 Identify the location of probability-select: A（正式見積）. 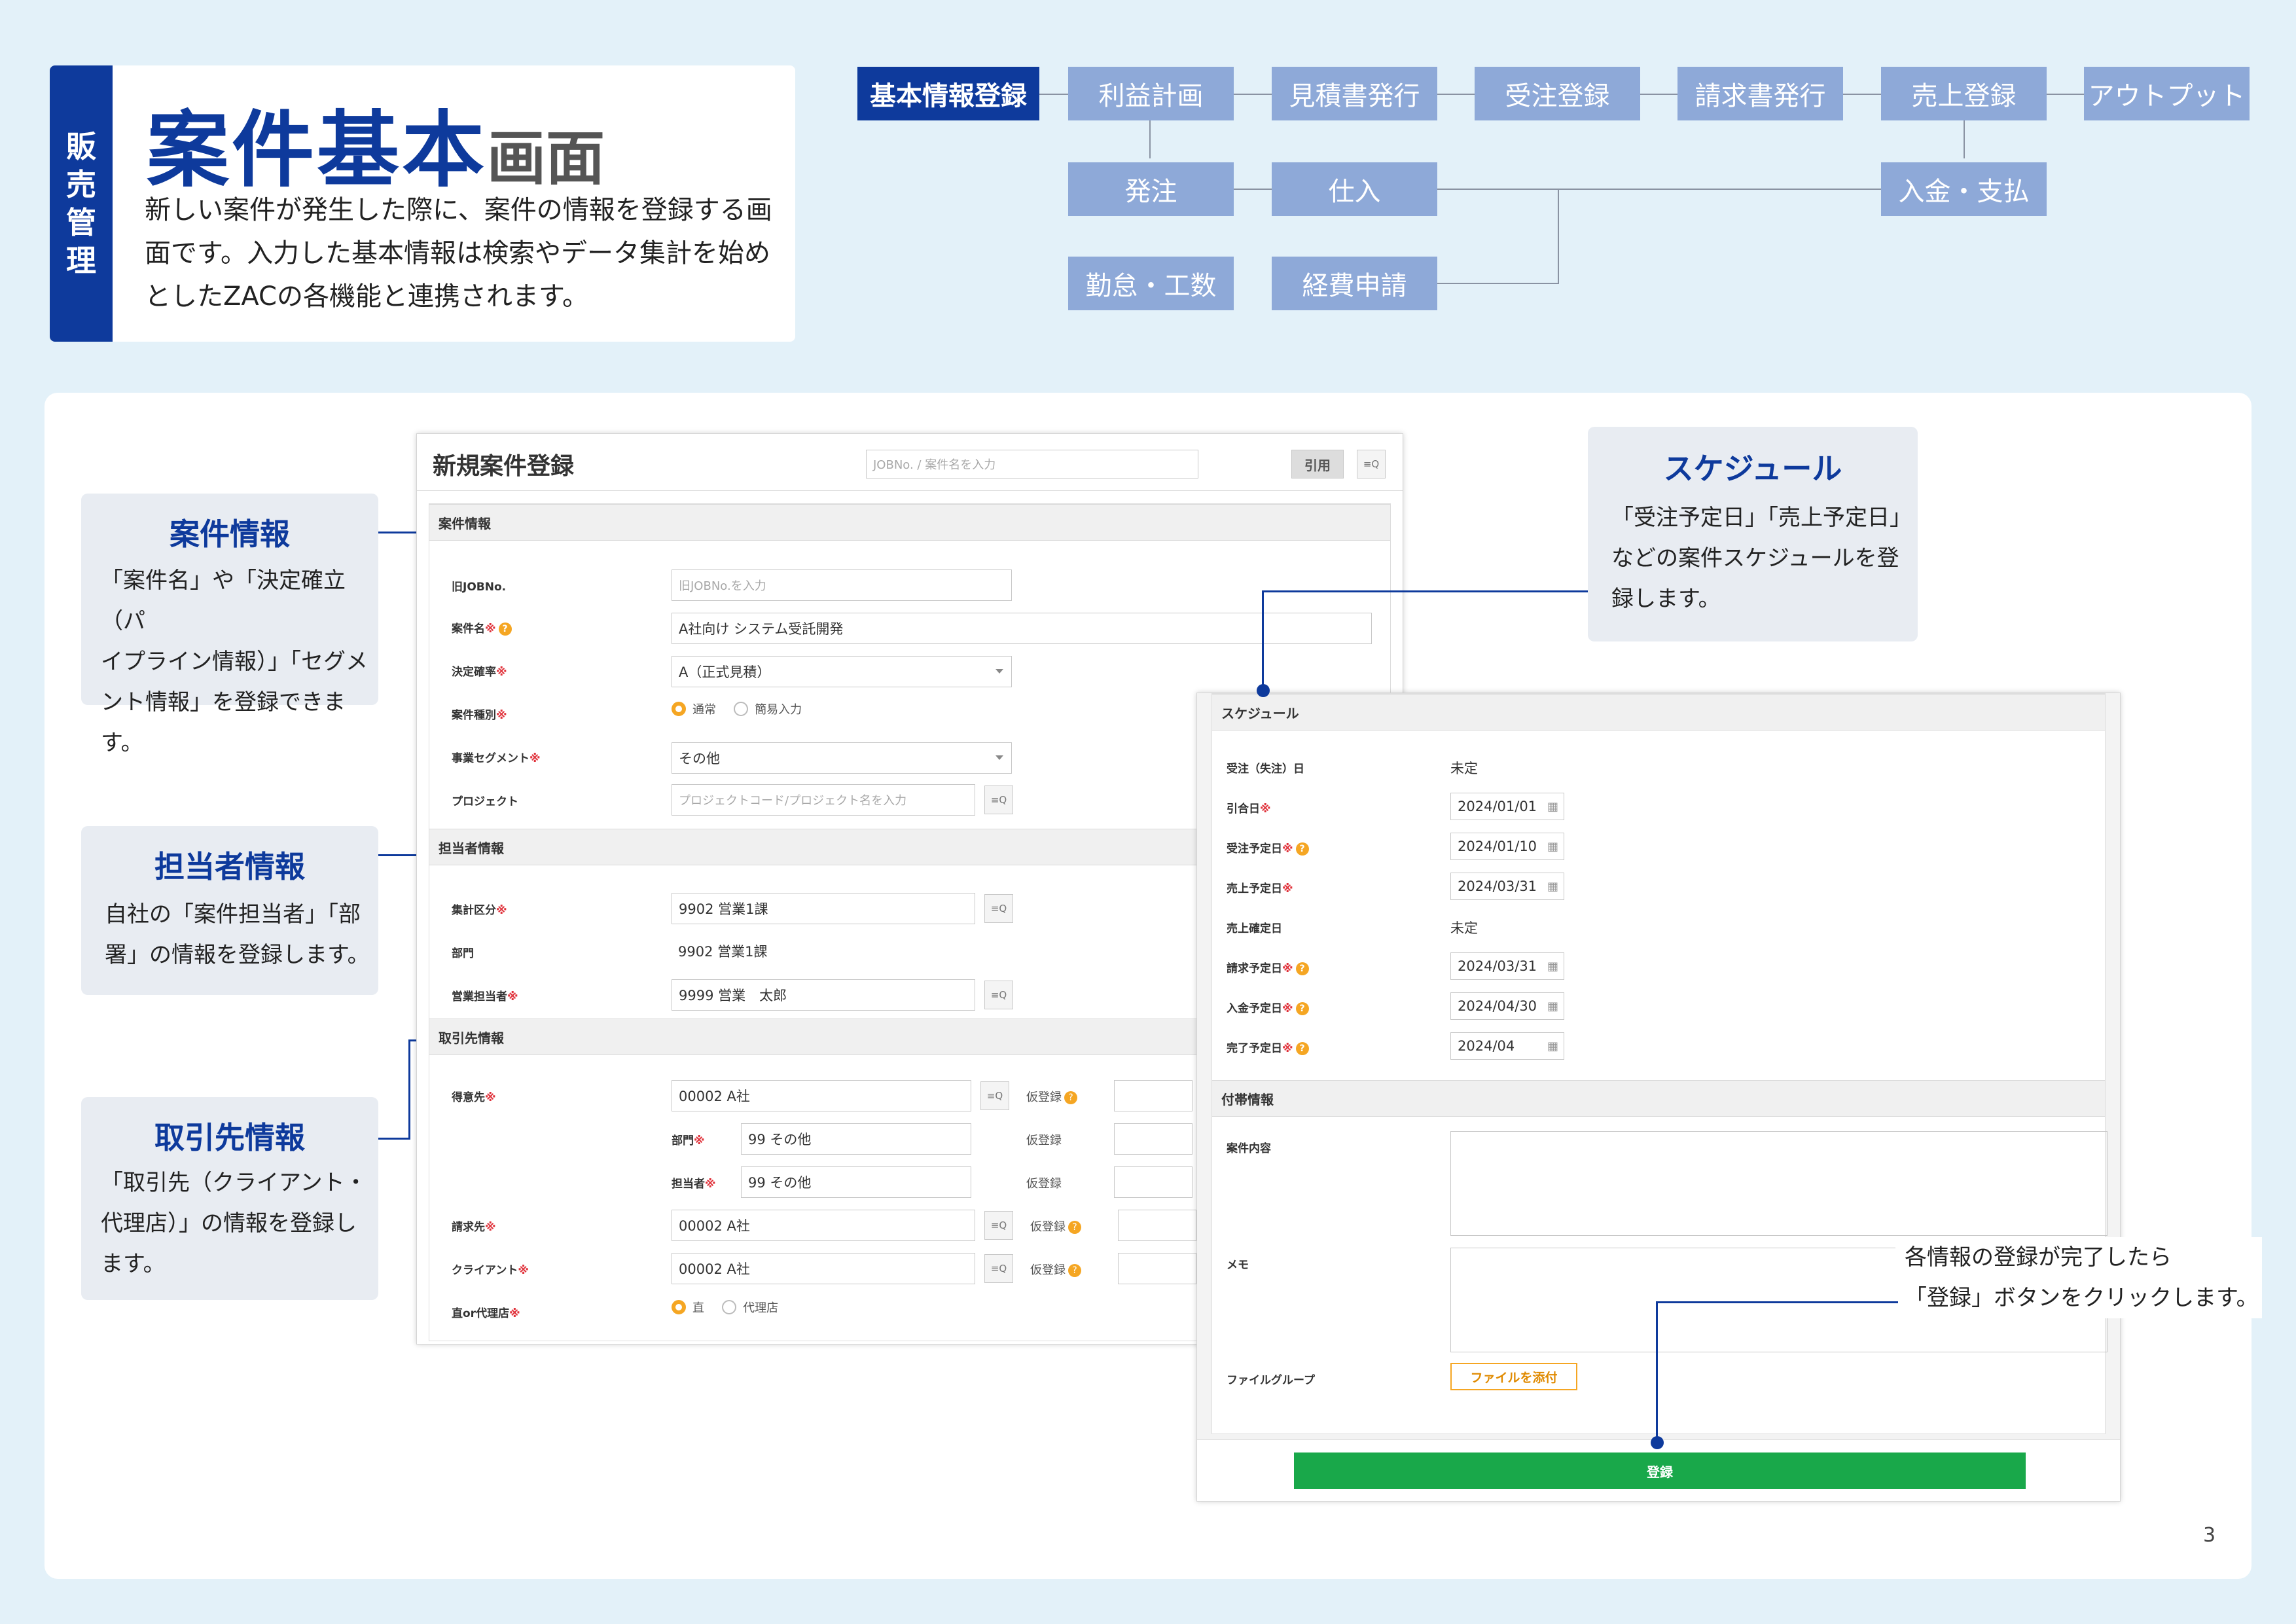
(842, 671).